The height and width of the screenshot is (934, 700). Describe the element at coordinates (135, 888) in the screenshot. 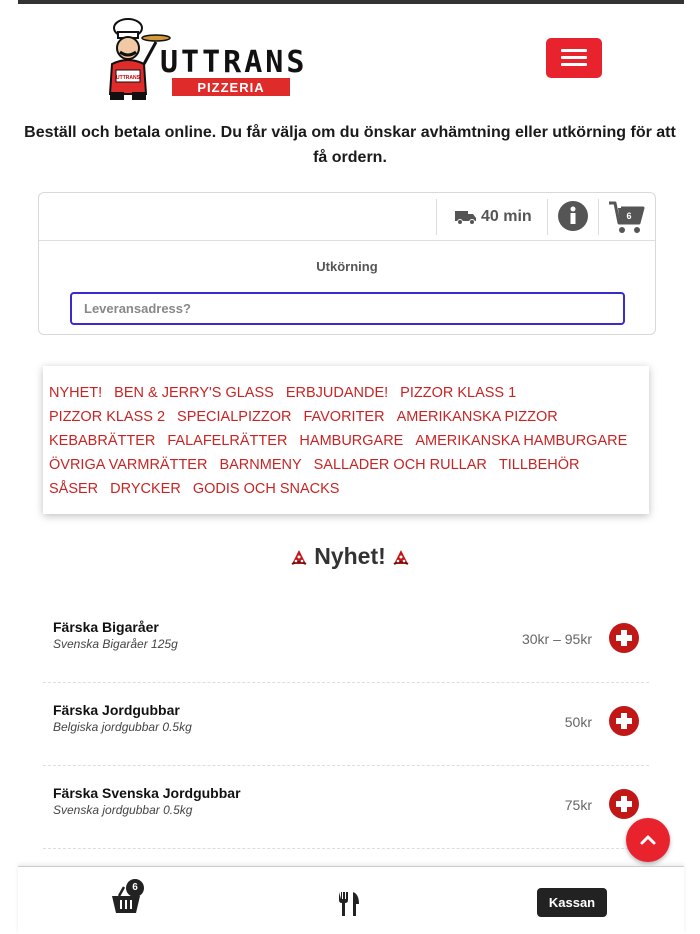

I see `basket-count-badge: 6` at that location.